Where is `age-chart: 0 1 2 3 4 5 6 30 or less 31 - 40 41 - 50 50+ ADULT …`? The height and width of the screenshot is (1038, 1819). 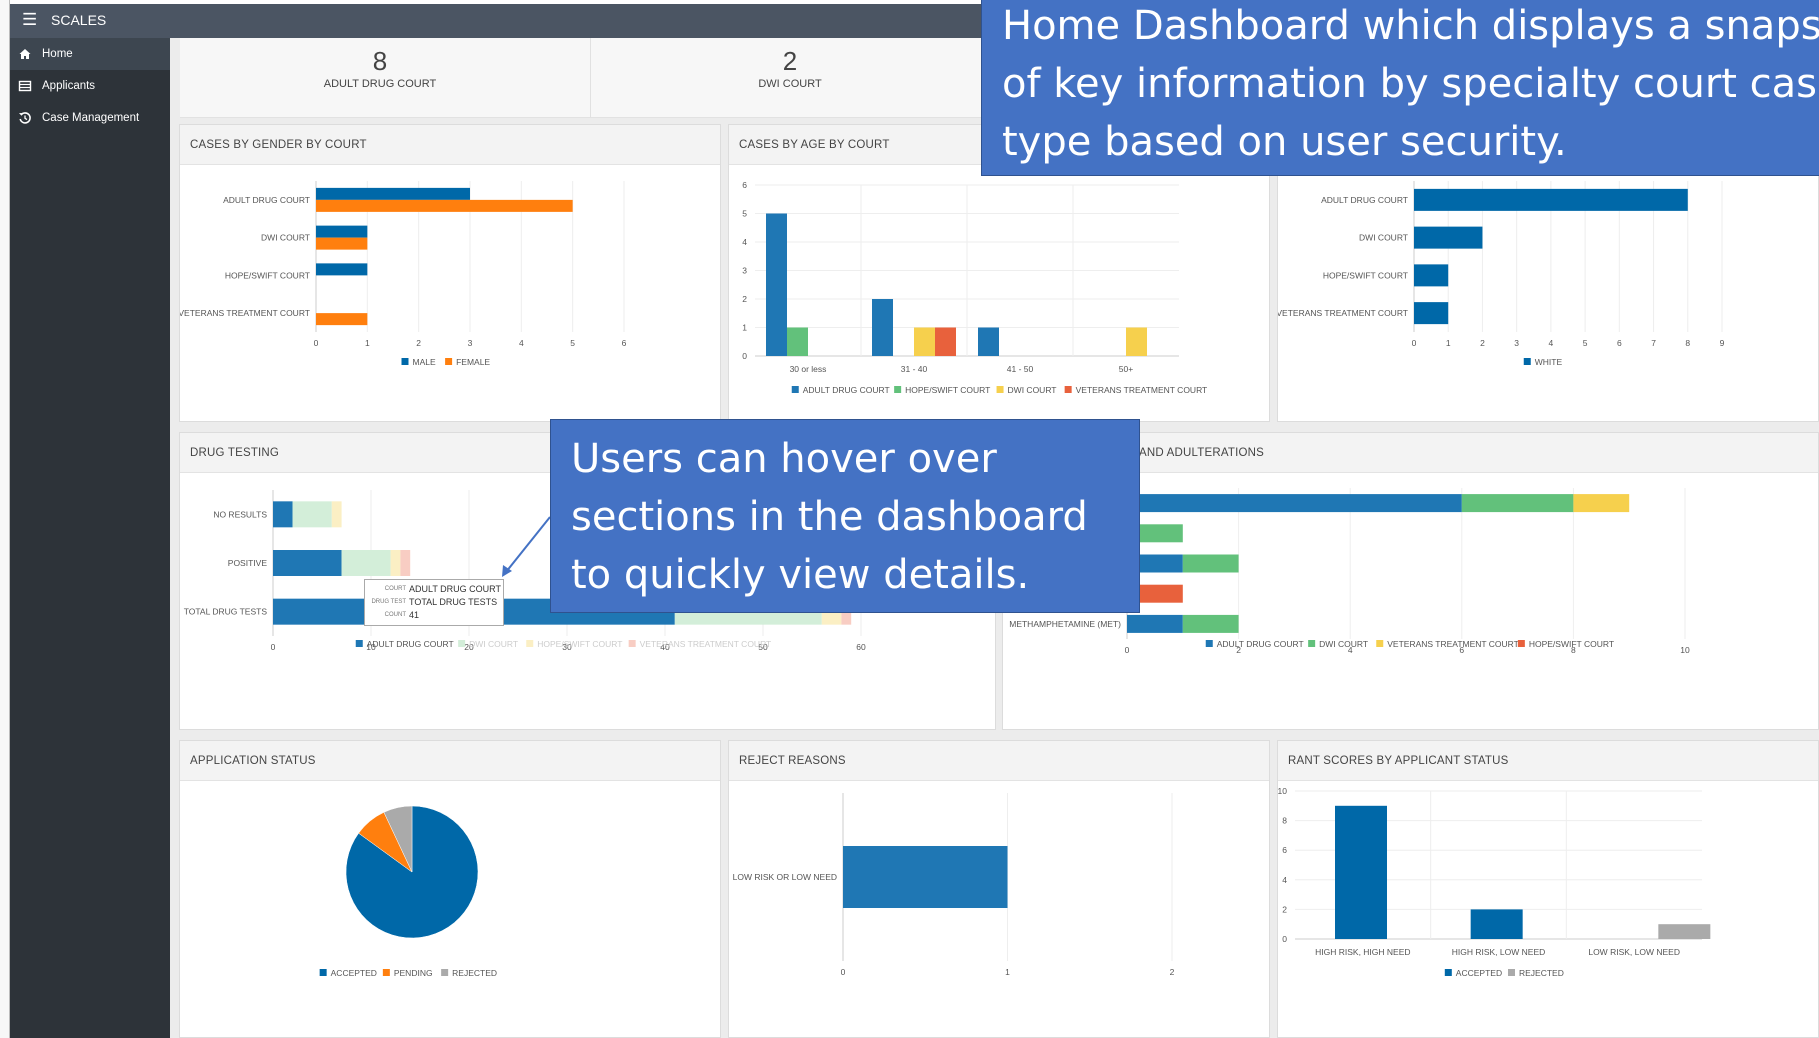
age-chart: 0 1 2 3 4 5 6 30 or less 31 - 40 41 - 50 50+ ADULT … is located at coordinates (999, 293).